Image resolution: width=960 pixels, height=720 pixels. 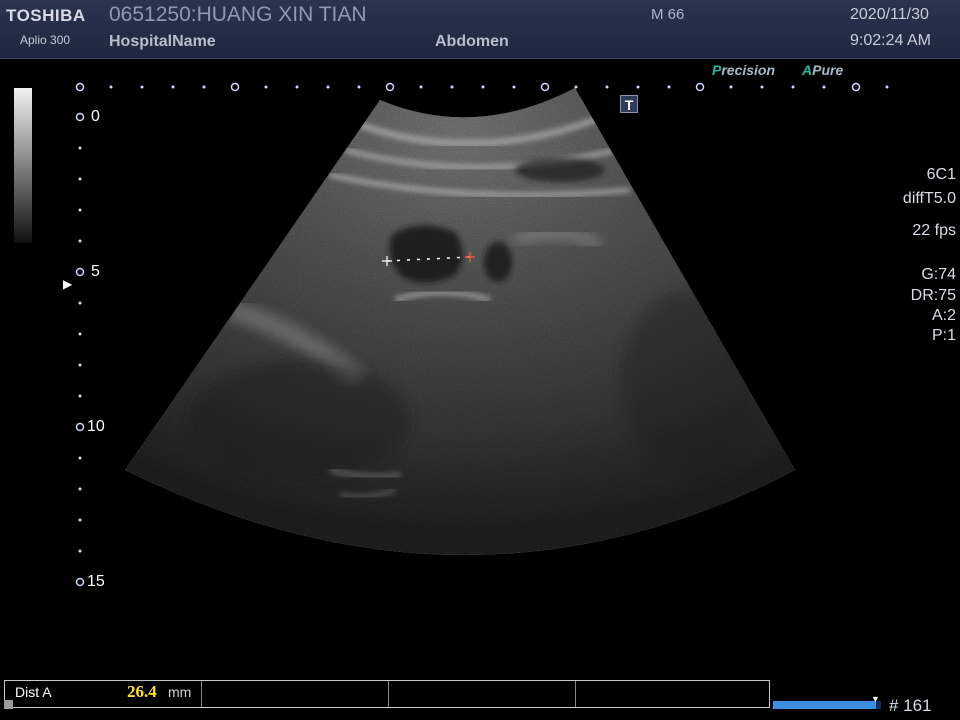 What do you see at coordinates (875, 699) in the screenshot?
I see `cine-position-icon: ▼` at bounding box center [875, 699].